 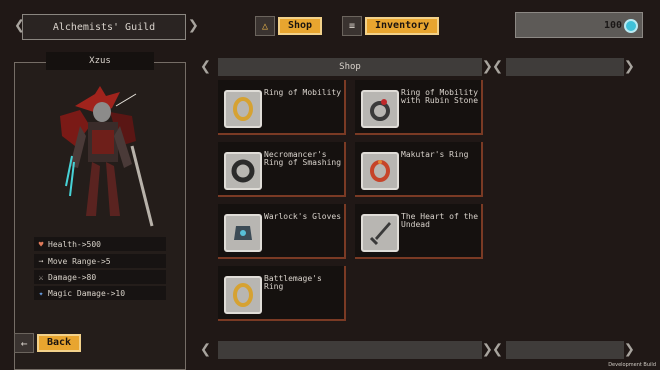 I want to click on gold-amount: 100, so click(x=612, y=25).